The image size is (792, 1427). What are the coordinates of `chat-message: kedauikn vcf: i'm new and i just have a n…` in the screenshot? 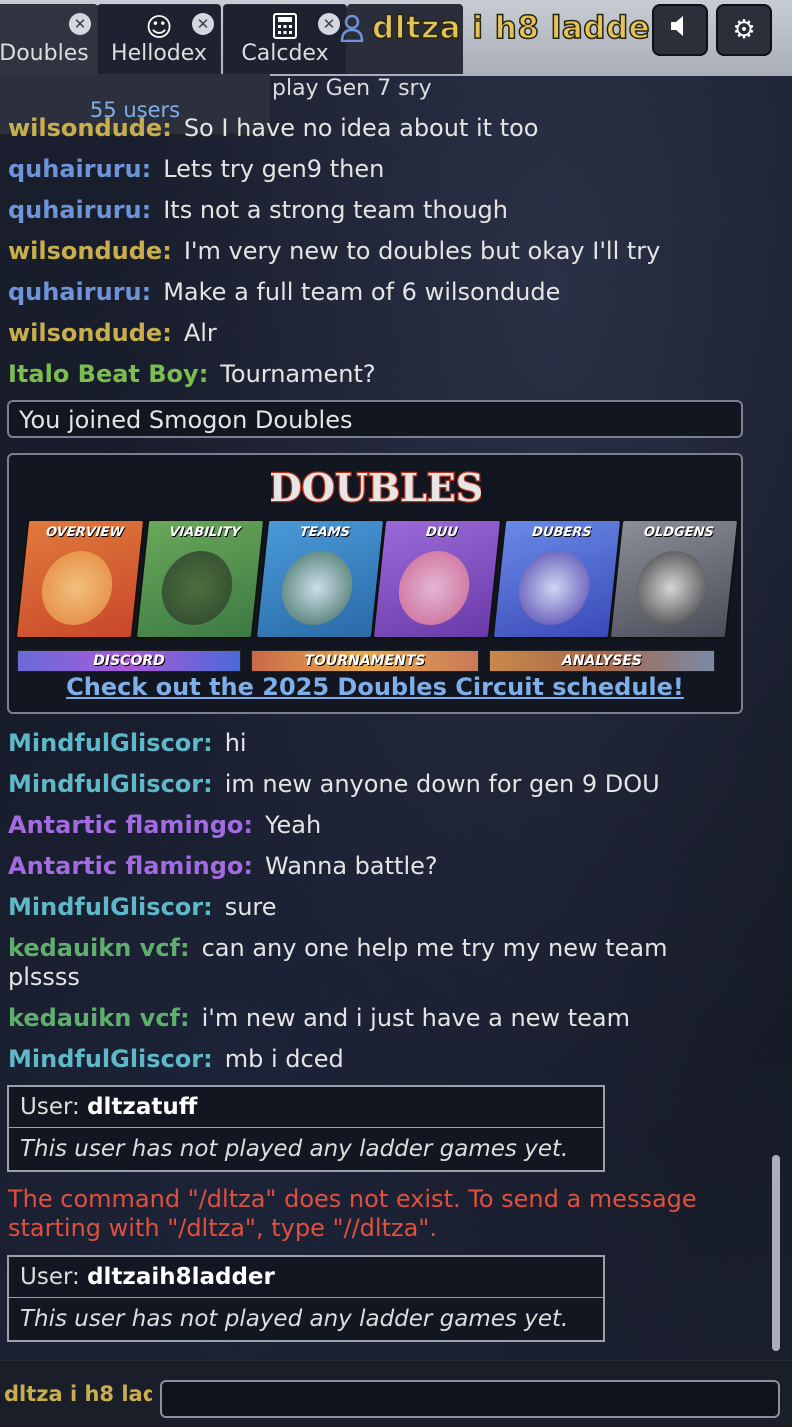 It's located at (319, 1018).